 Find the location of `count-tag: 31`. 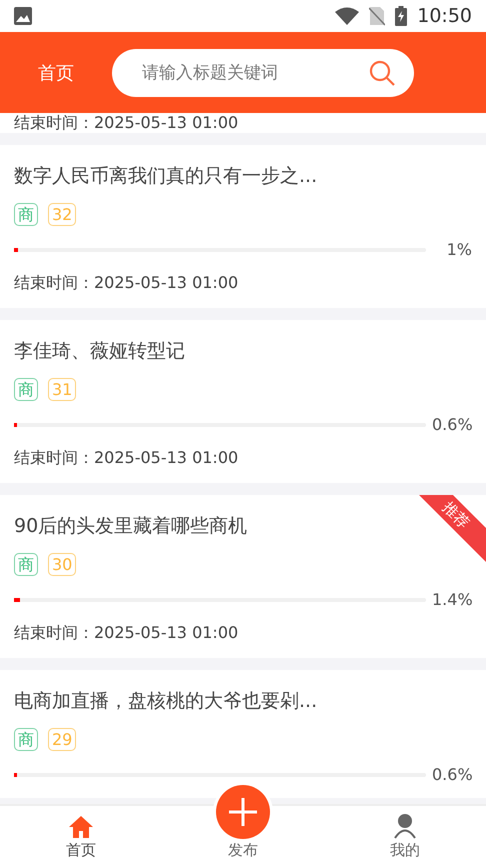

count-tag: 31 is located at coordinates (62, 389).